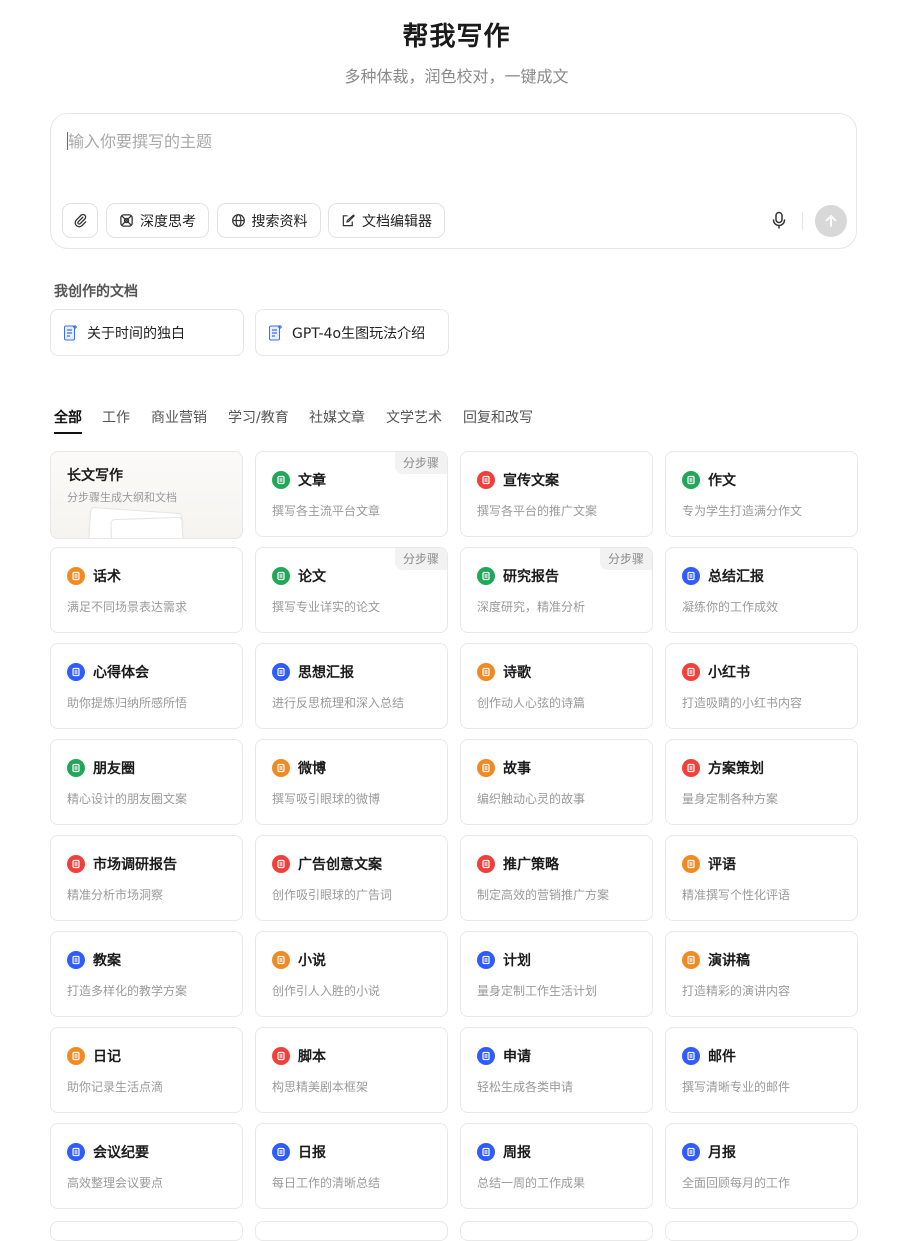 The width and height of the screenshot is (913, 1241). I want to click on template-desc: 量身定制工作生活计划, so click(537, 991).